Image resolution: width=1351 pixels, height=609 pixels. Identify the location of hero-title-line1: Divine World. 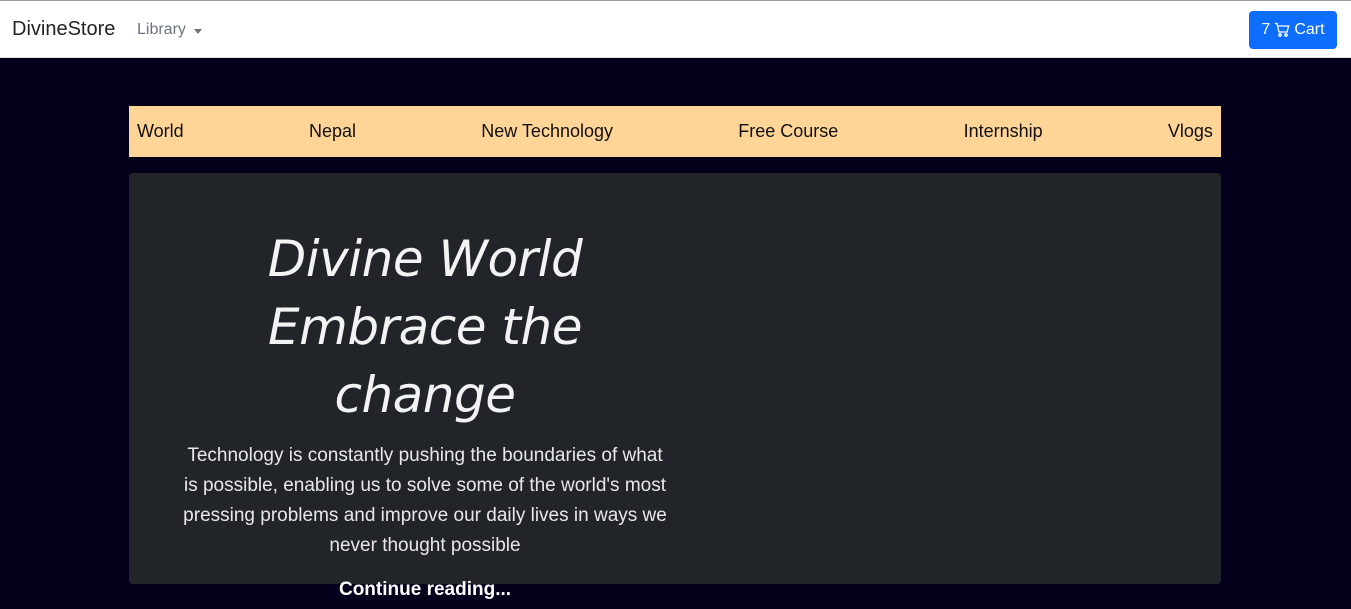
(425, 259).